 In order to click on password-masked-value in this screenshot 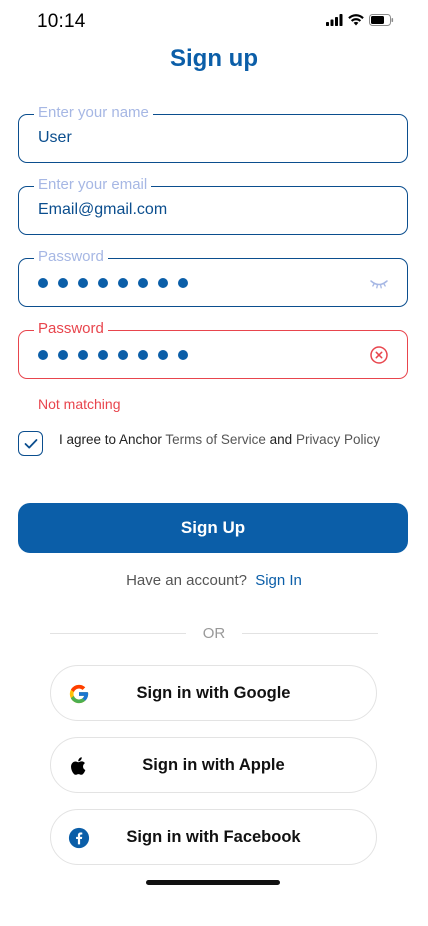, I will do `click(113, 283)`.